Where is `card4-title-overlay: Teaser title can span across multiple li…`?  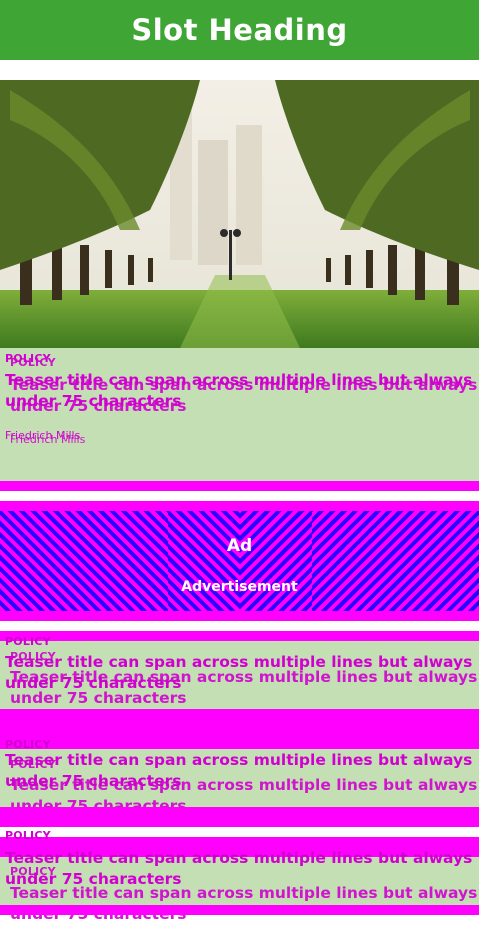 card4-title-overlay: Teaser title can span across multiple li… is located at coordinates (244, 903).